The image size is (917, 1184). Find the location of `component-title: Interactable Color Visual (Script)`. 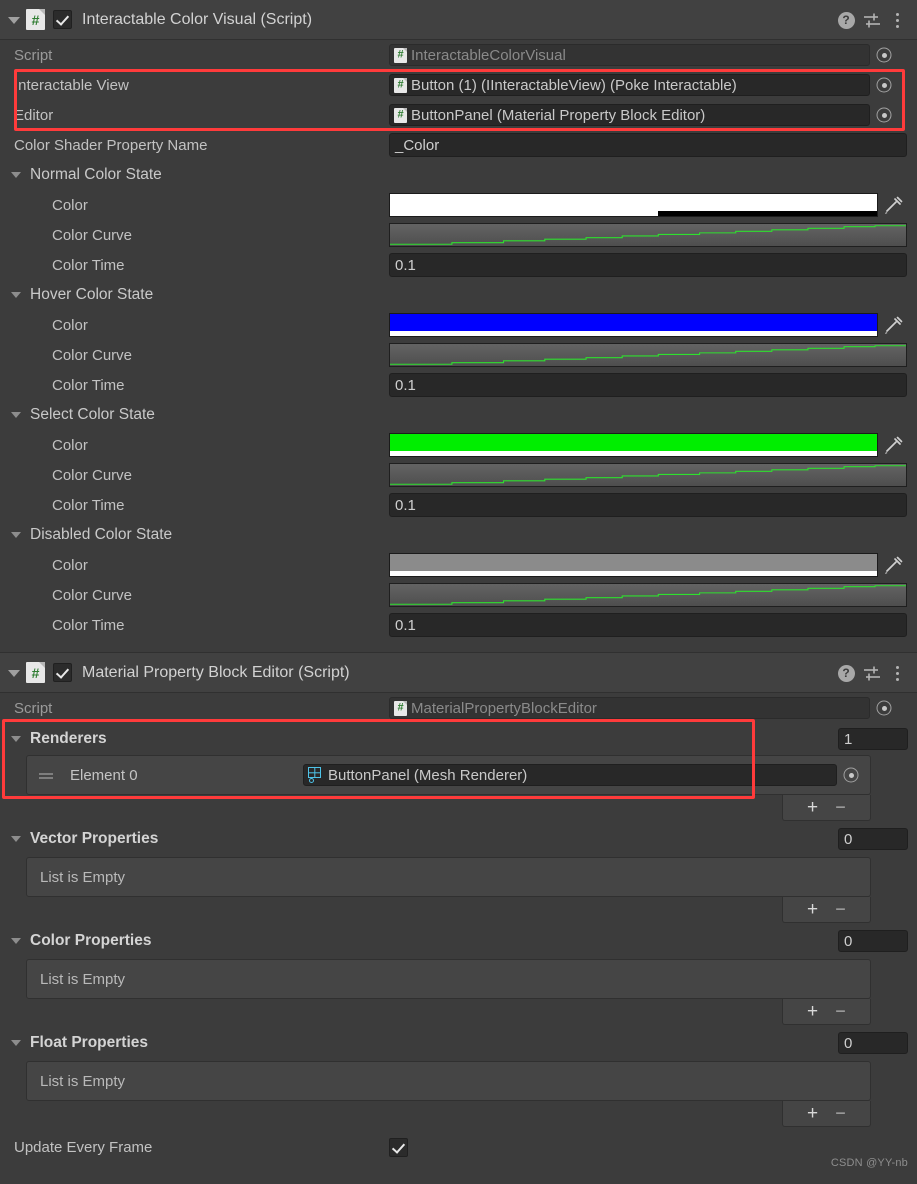

component-title: Interactable Color Visual (Script) is located at coordinates (197, 19).